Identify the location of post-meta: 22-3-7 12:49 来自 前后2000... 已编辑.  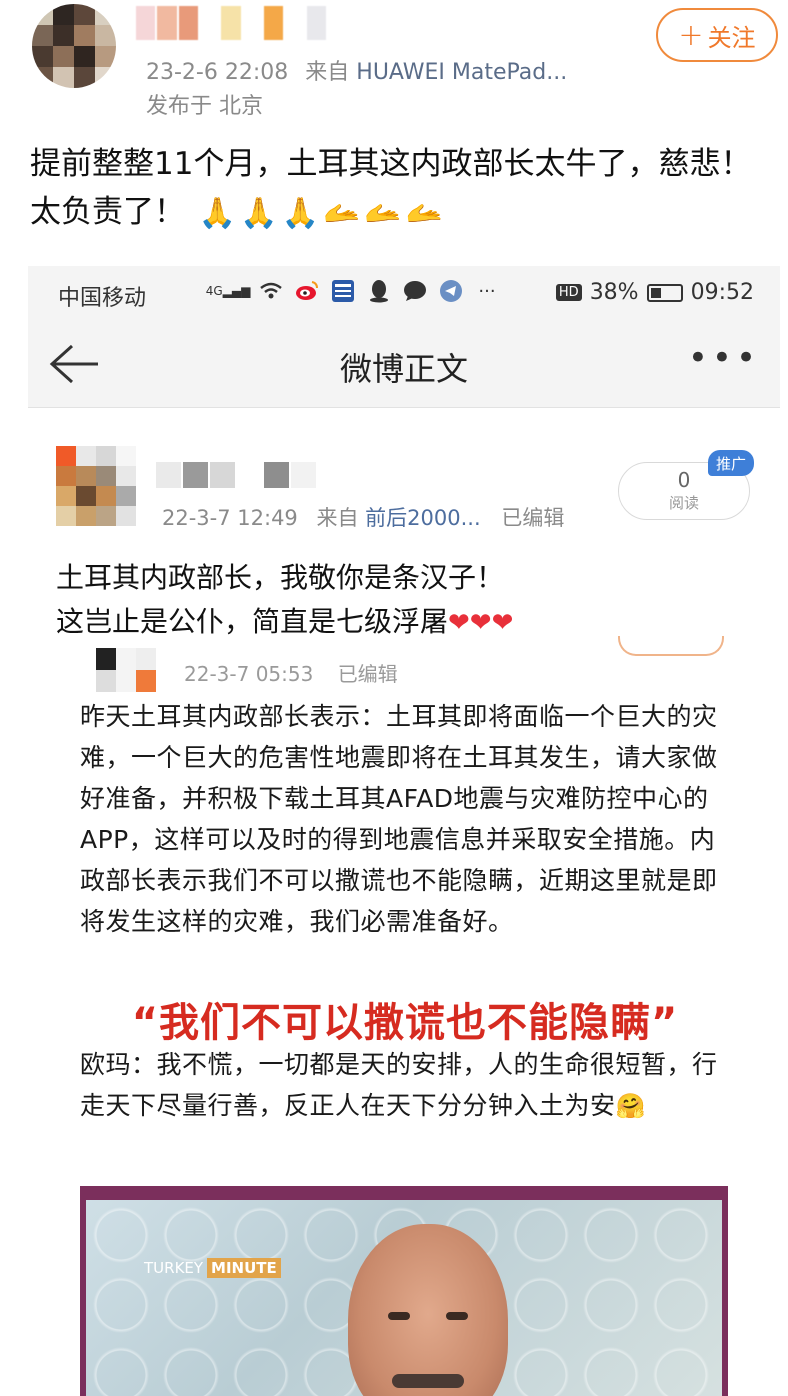
(363, 517).